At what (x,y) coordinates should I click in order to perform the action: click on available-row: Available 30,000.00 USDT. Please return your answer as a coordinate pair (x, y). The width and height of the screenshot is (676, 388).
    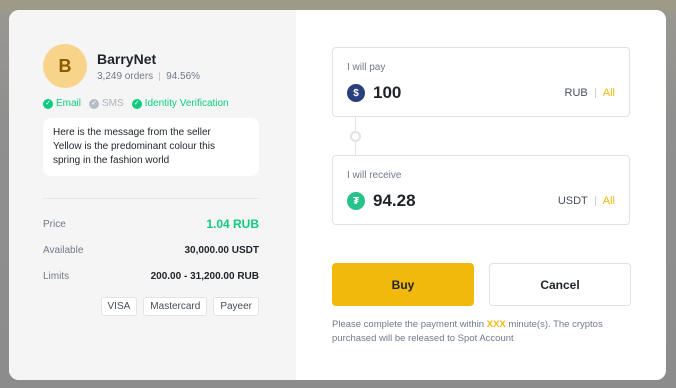
    Looking at the image, I should click on (151, 250).